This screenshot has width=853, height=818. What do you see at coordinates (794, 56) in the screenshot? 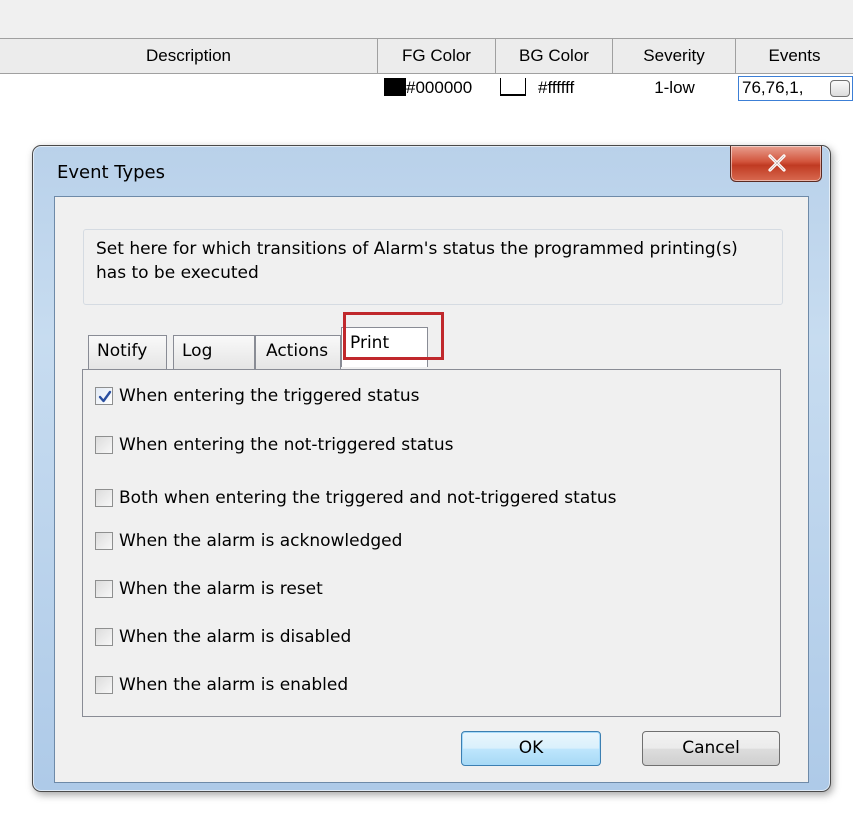
I see `column-header-events: Events` at bounding box center [794, 56].